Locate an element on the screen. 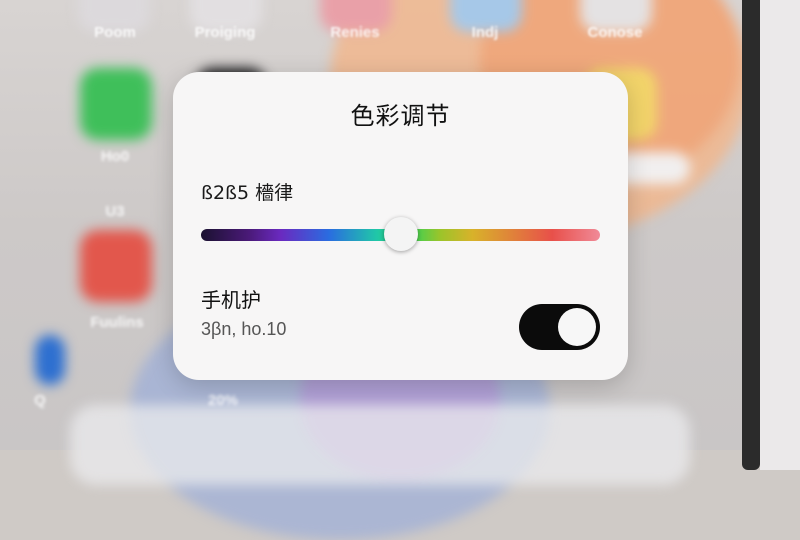  dock is located at coordinates (380, 445).